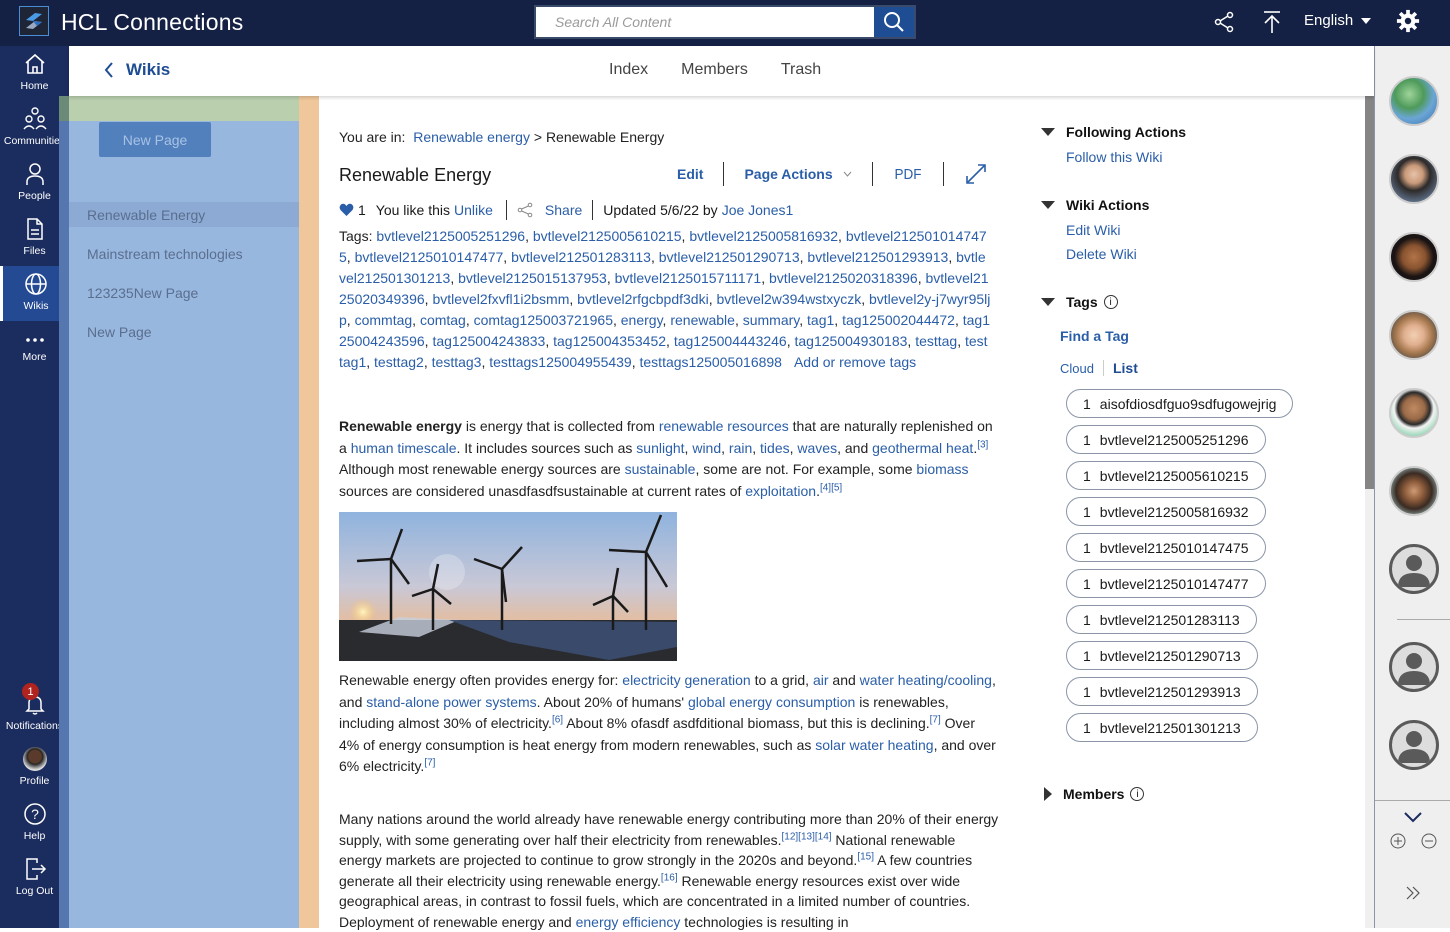  What do you see at coordinates (184, 214) in the screenshot?
I see `page-item-renewable-energy: Renewable Energy` at bounding box center [184, 214].